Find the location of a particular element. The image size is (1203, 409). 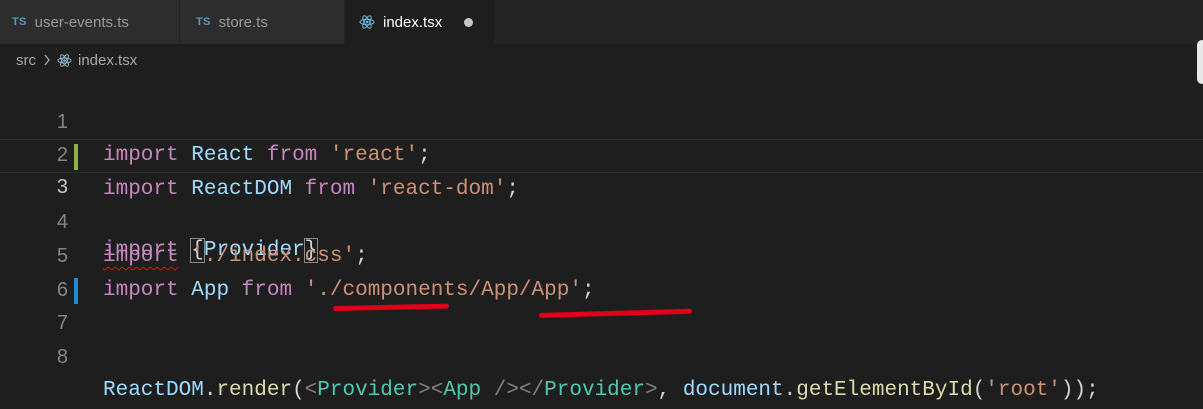

tab-index-tsx: index.tsx is located at coordinates (420, 22).